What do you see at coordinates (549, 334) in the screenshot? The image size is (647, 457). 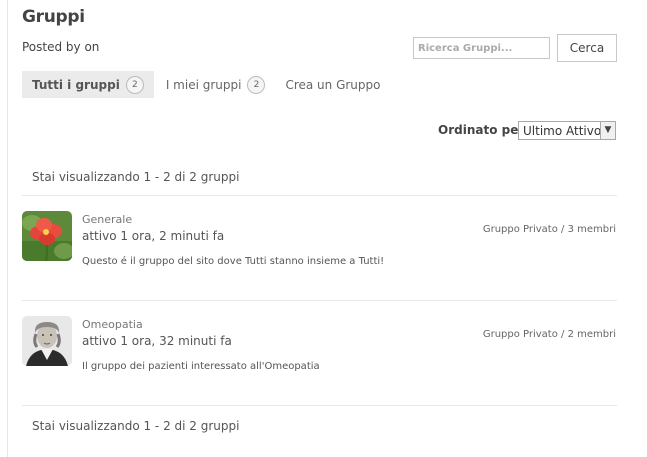 I see `group-meta: Gruppo Privato / 2 membri` at bounding box center [549, 334].